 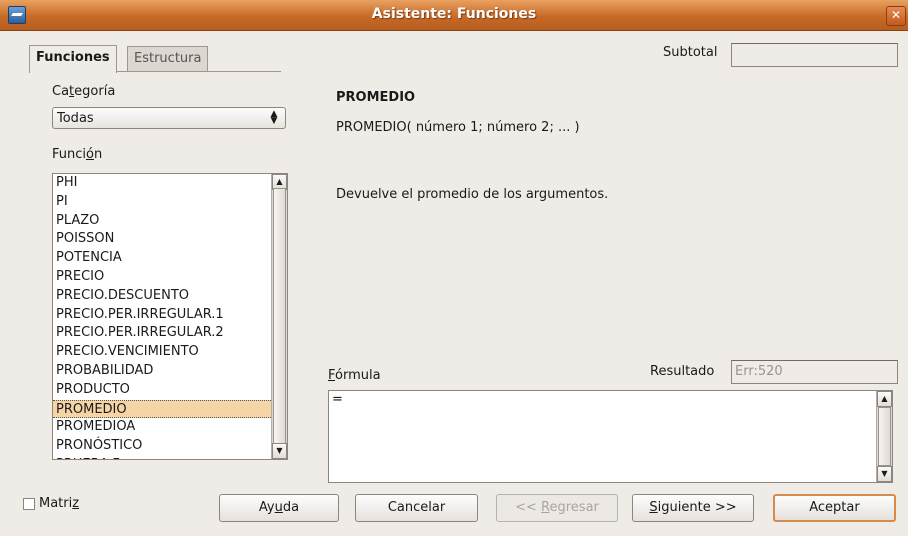 What do you see at coordinates (610, 436) in the screenshot?
I see `formula-input: = ▲ ▼` at bounding box center [610, 436].